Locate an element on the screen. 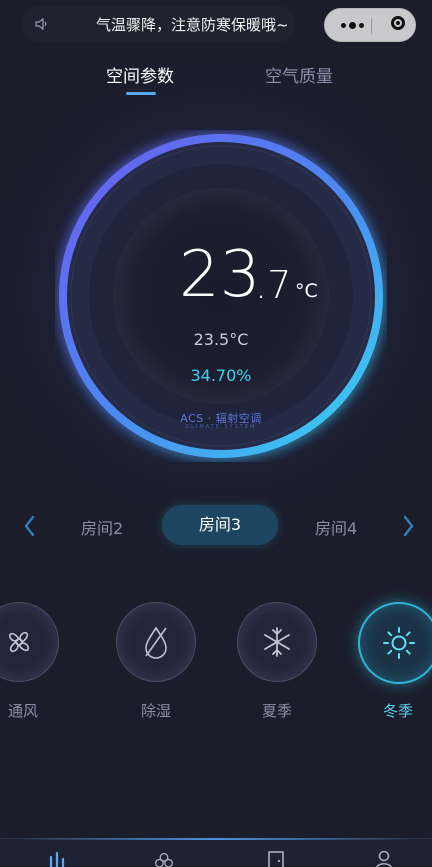 This screenshot has height=867, width=432. humidity-value: 34.70% is located at coordinates (221, 375).